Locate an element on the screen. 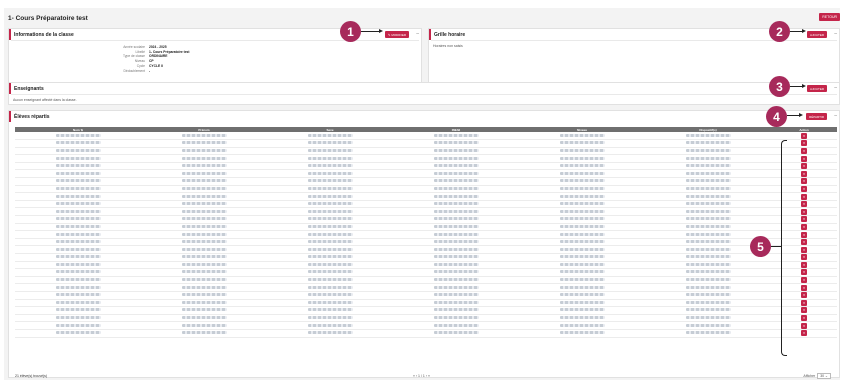 The image size is (844, 385). page-size-label: Afficher is located at coordinates (809, 376).